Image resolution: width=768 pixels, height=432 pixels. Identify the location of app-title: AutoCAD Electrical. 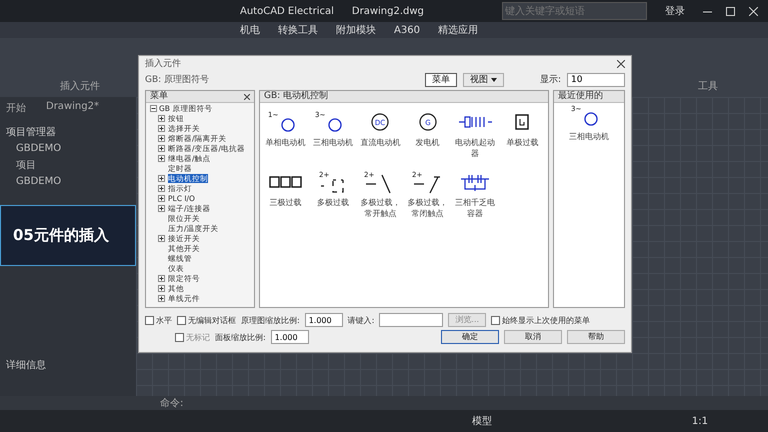
(287, 11).